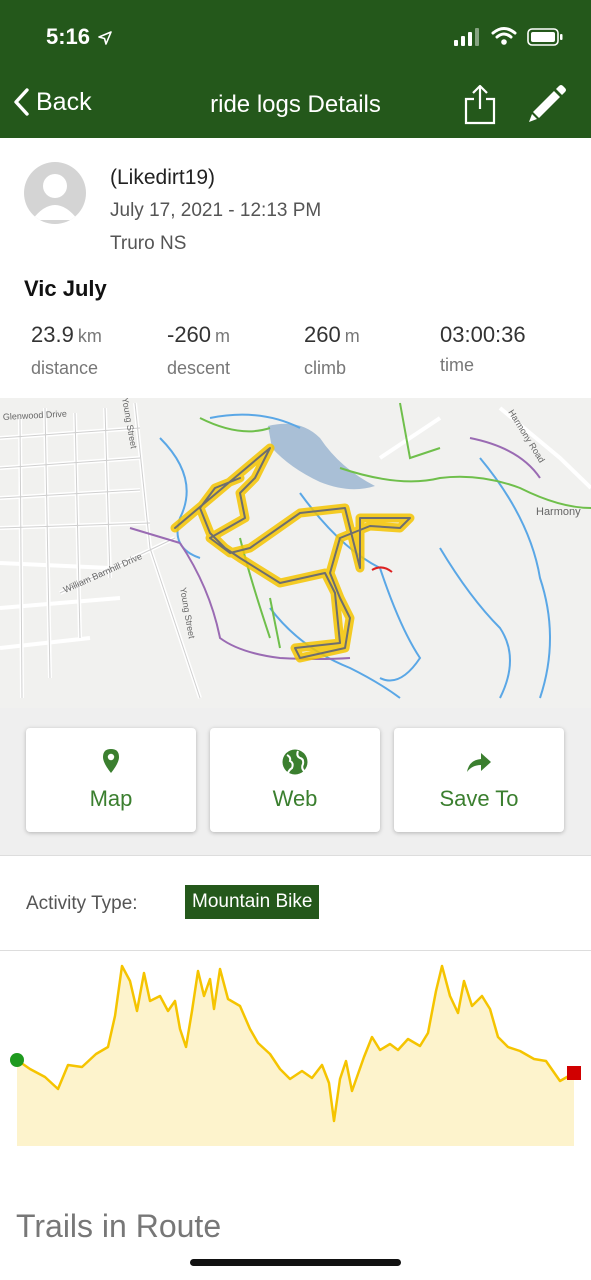  I want to click on nav-bar: Back ride logs Details, so click(295, 106).